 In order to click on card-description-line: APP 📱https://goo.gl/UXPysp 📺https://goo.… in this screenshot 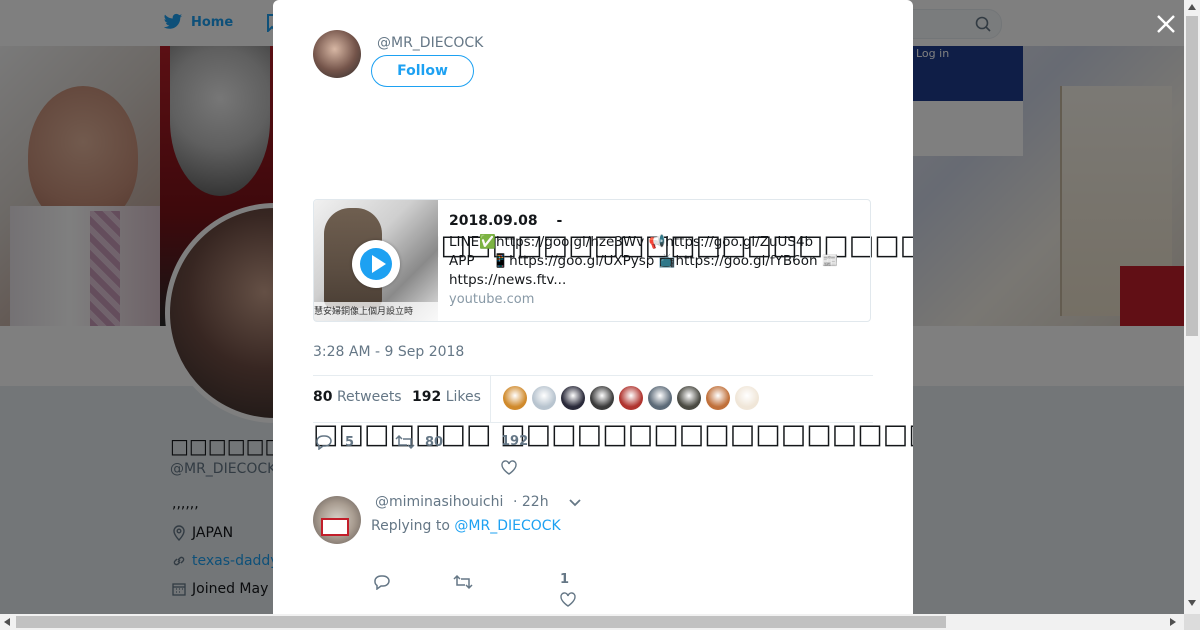, I will do `click(644, 261)`.